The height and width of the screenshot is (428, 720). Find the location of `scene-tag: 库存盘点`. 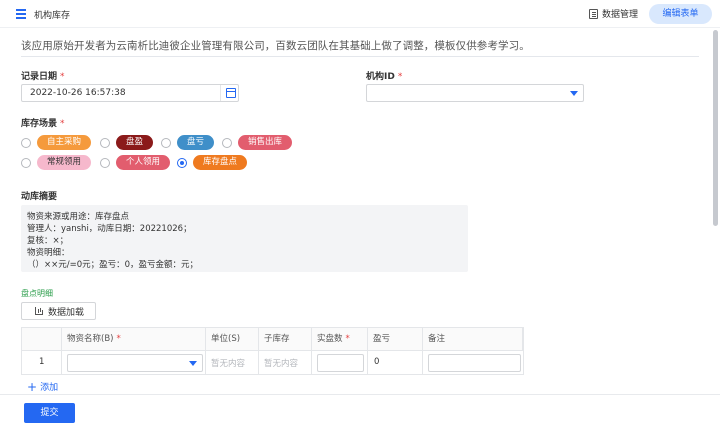

scene-tag: 库存盘点 is located at coordinates (220, 162).